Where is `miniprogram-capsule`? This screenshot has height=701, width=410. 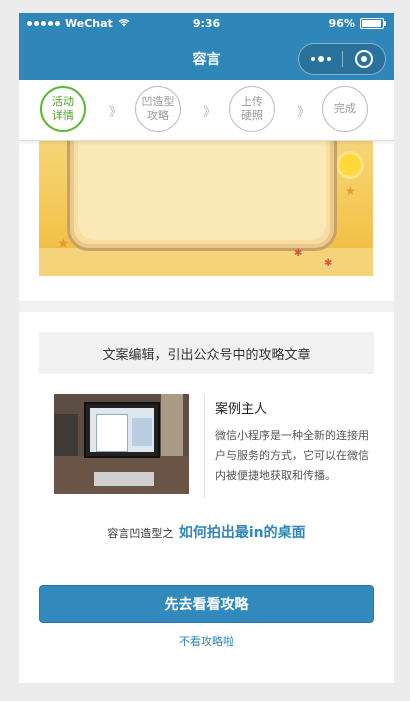
miniprogram-capsule is located at coordinates (342, 59).